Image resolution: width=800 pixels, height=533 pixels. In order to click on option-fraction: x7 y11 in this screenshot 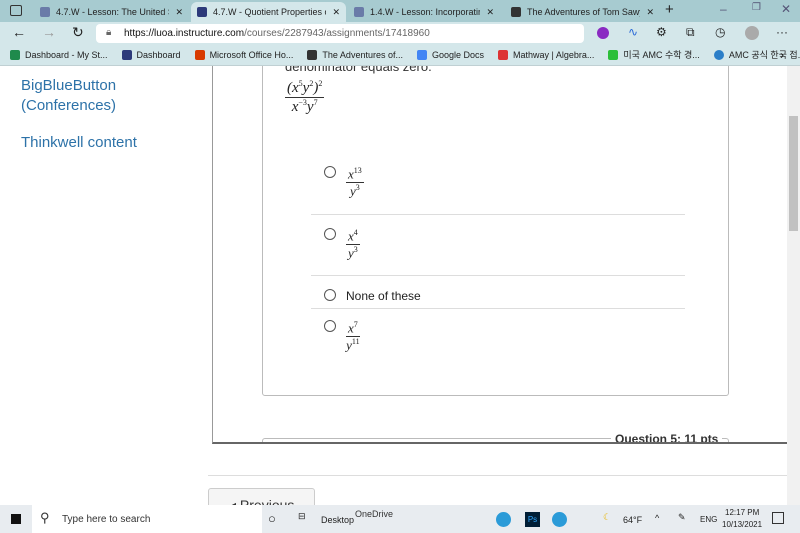, I will do `click(353, 337)`.